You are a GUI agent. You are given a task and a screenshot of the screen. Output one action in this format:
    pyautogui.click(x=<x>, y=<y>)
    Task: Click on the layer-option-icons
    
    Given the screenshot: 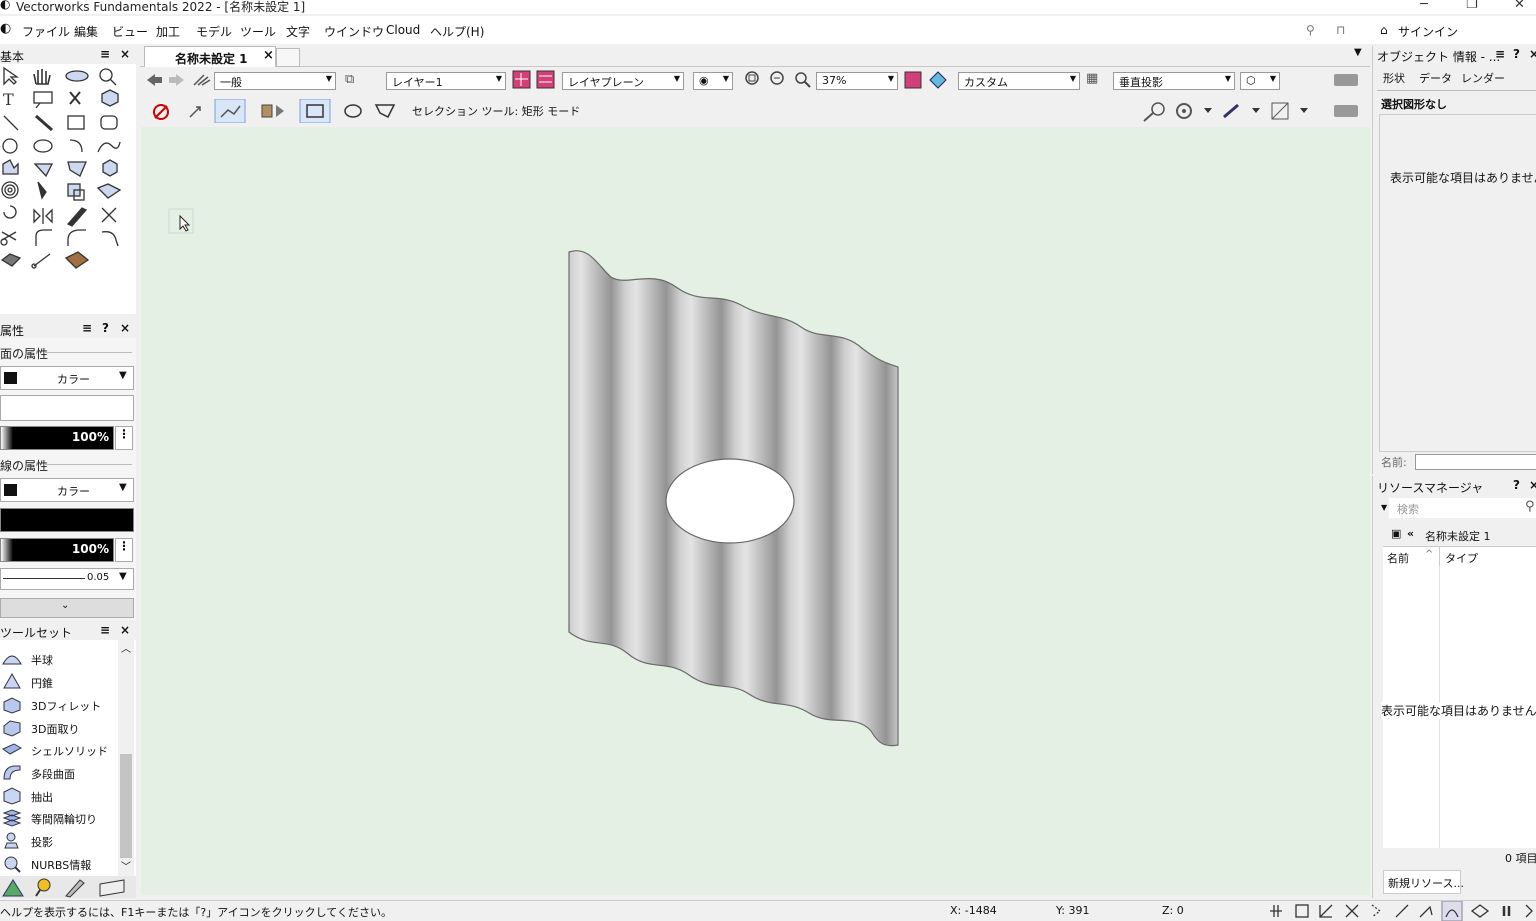 What is the action you would take?
    pyautogui.click(x=534, y=80)
    